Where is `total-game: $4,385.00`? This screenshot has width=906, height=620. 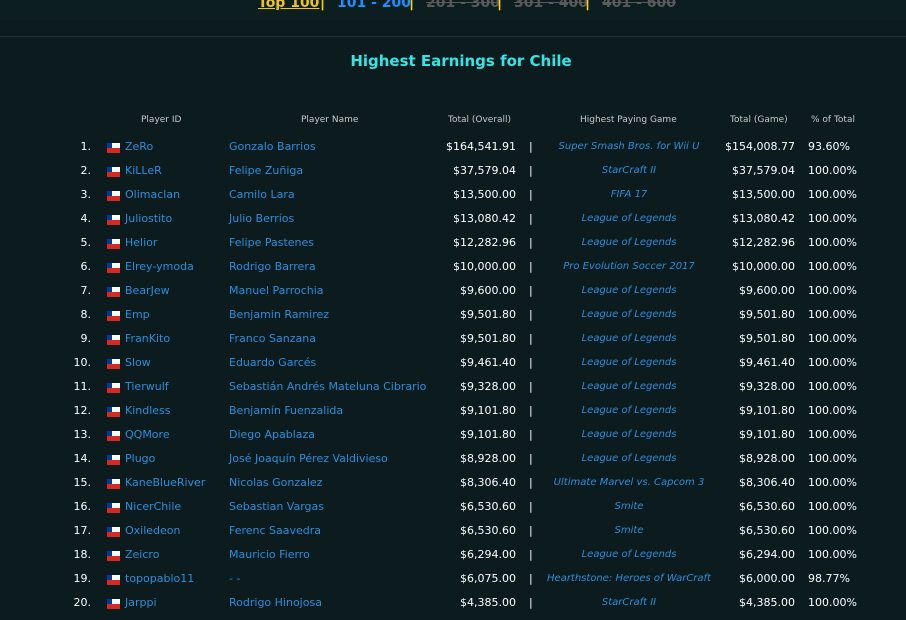 total-game: $4,385.00 is located at coordinates (767, 602).